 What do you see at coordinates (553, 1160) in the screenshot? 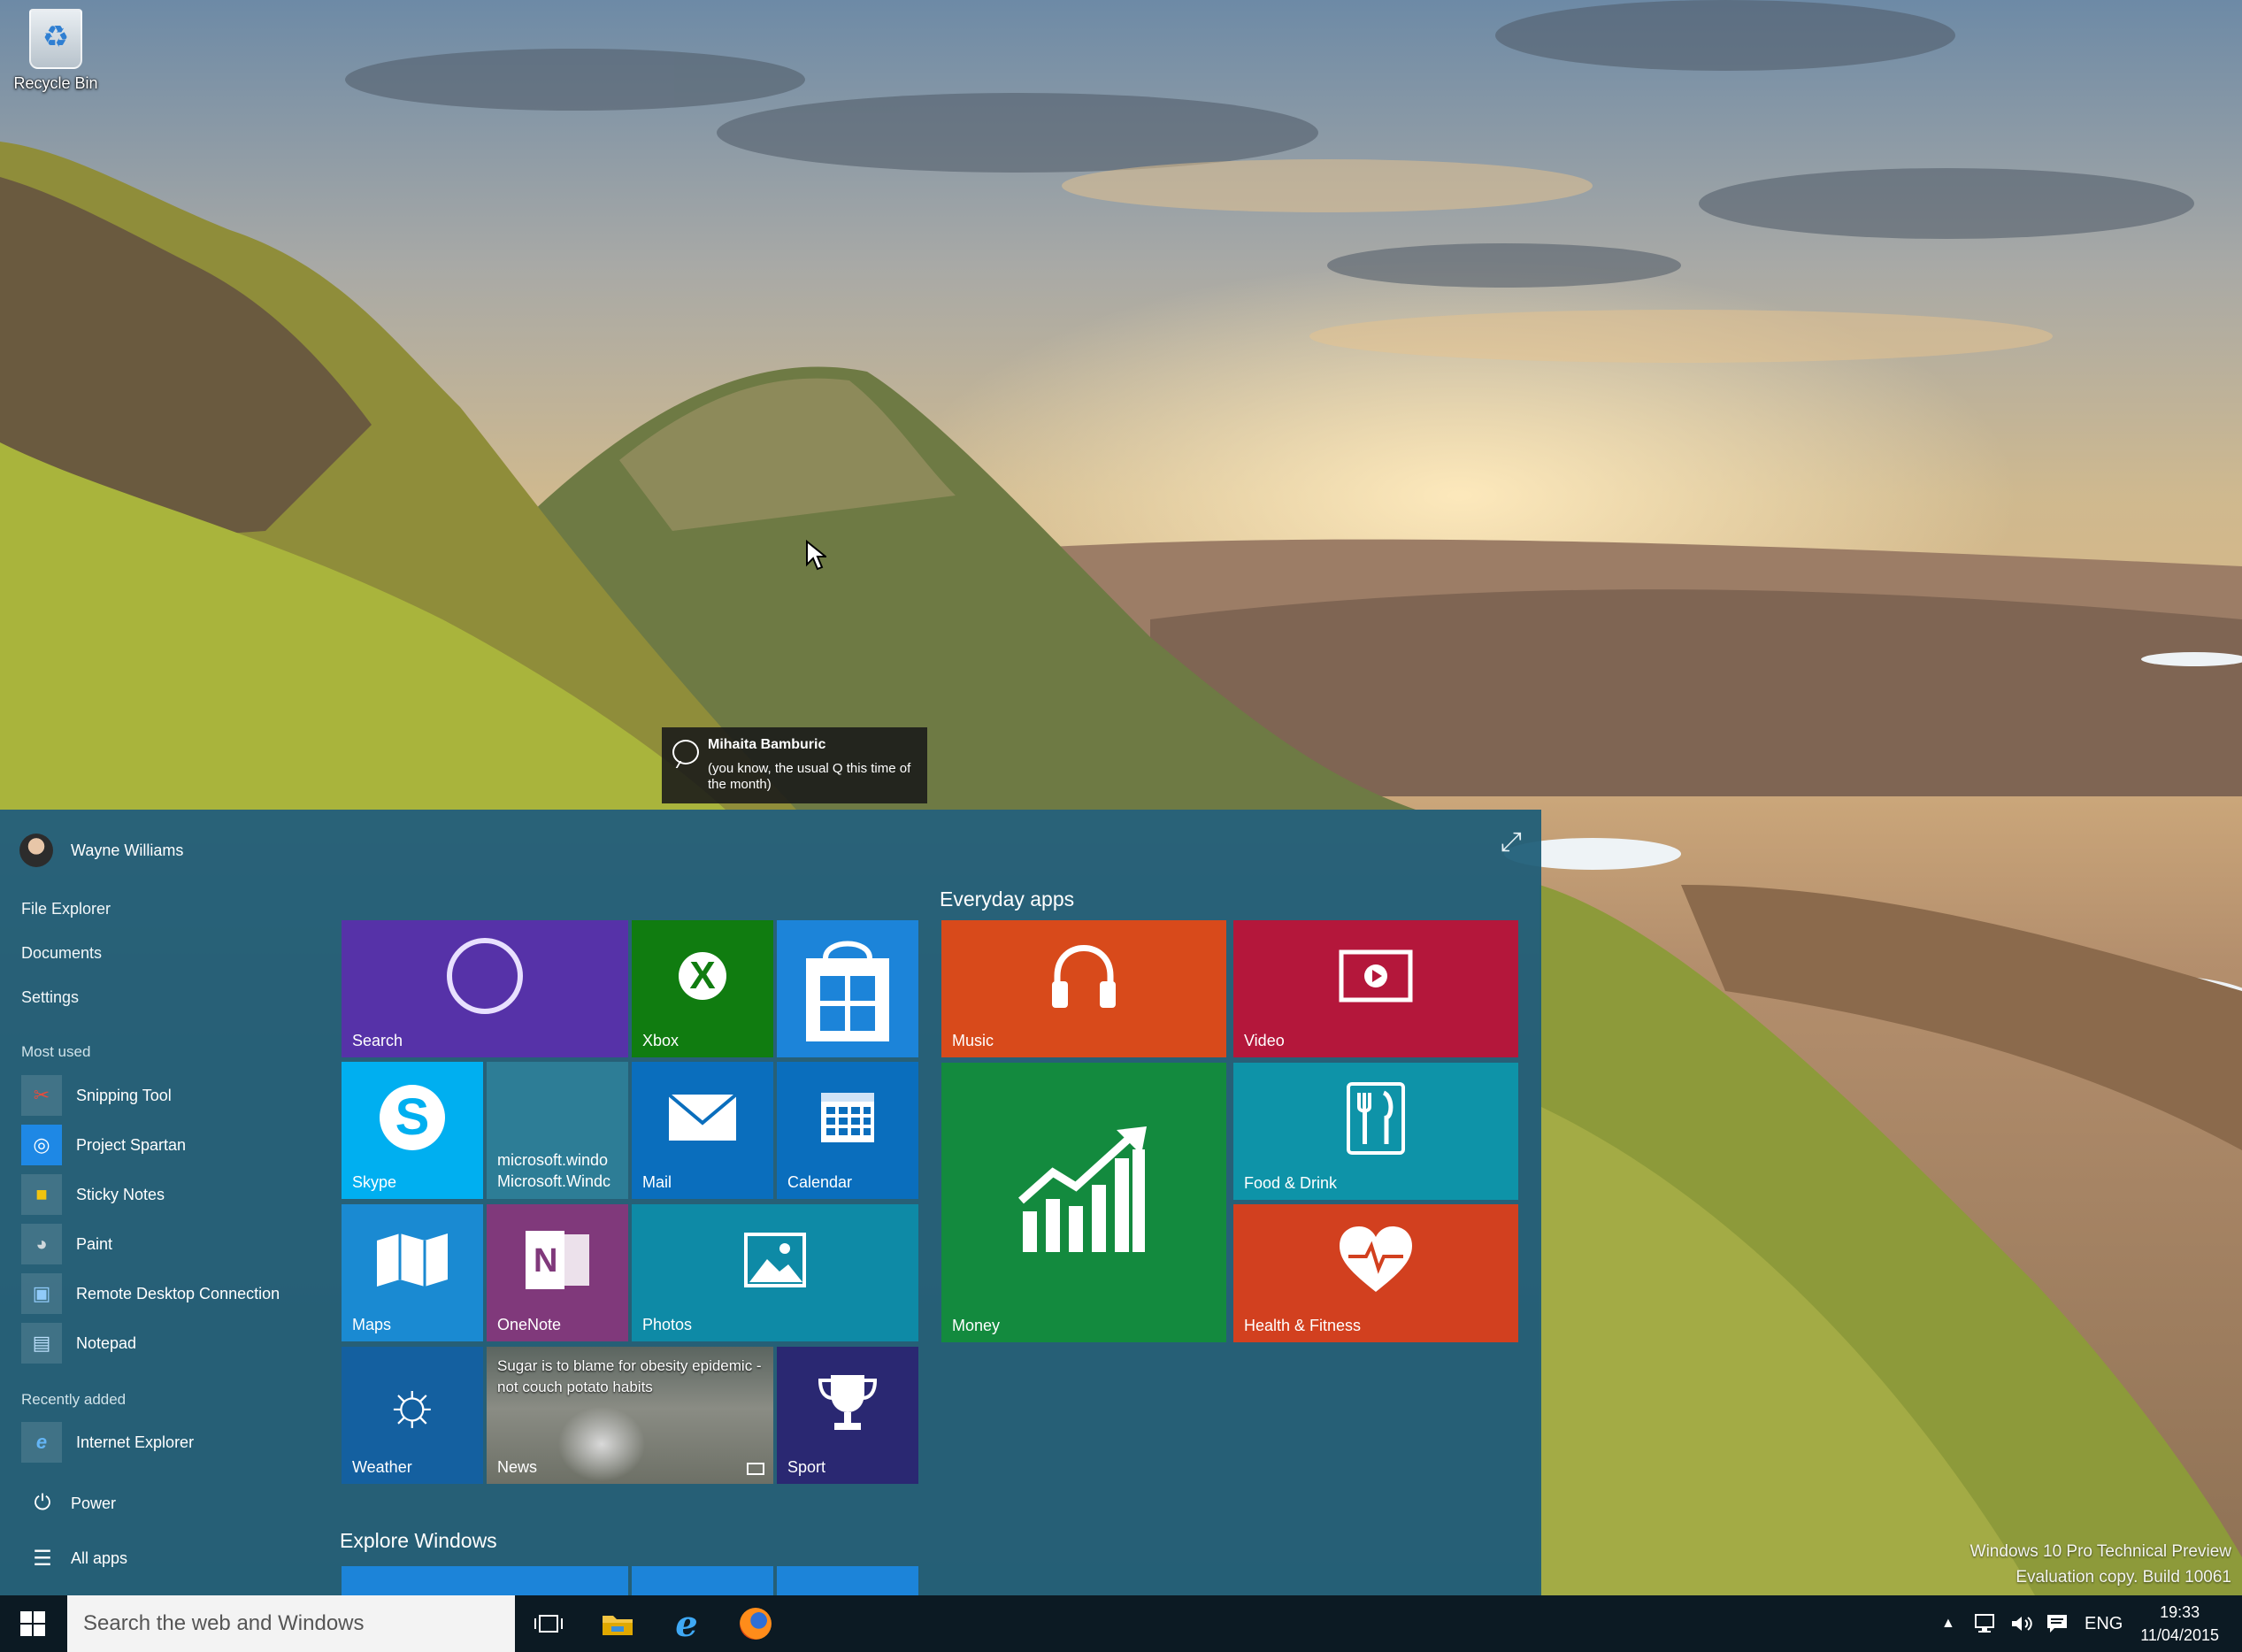
I see `tile-label-line1: microsoft.windo` at bounding box center [553, 1160].